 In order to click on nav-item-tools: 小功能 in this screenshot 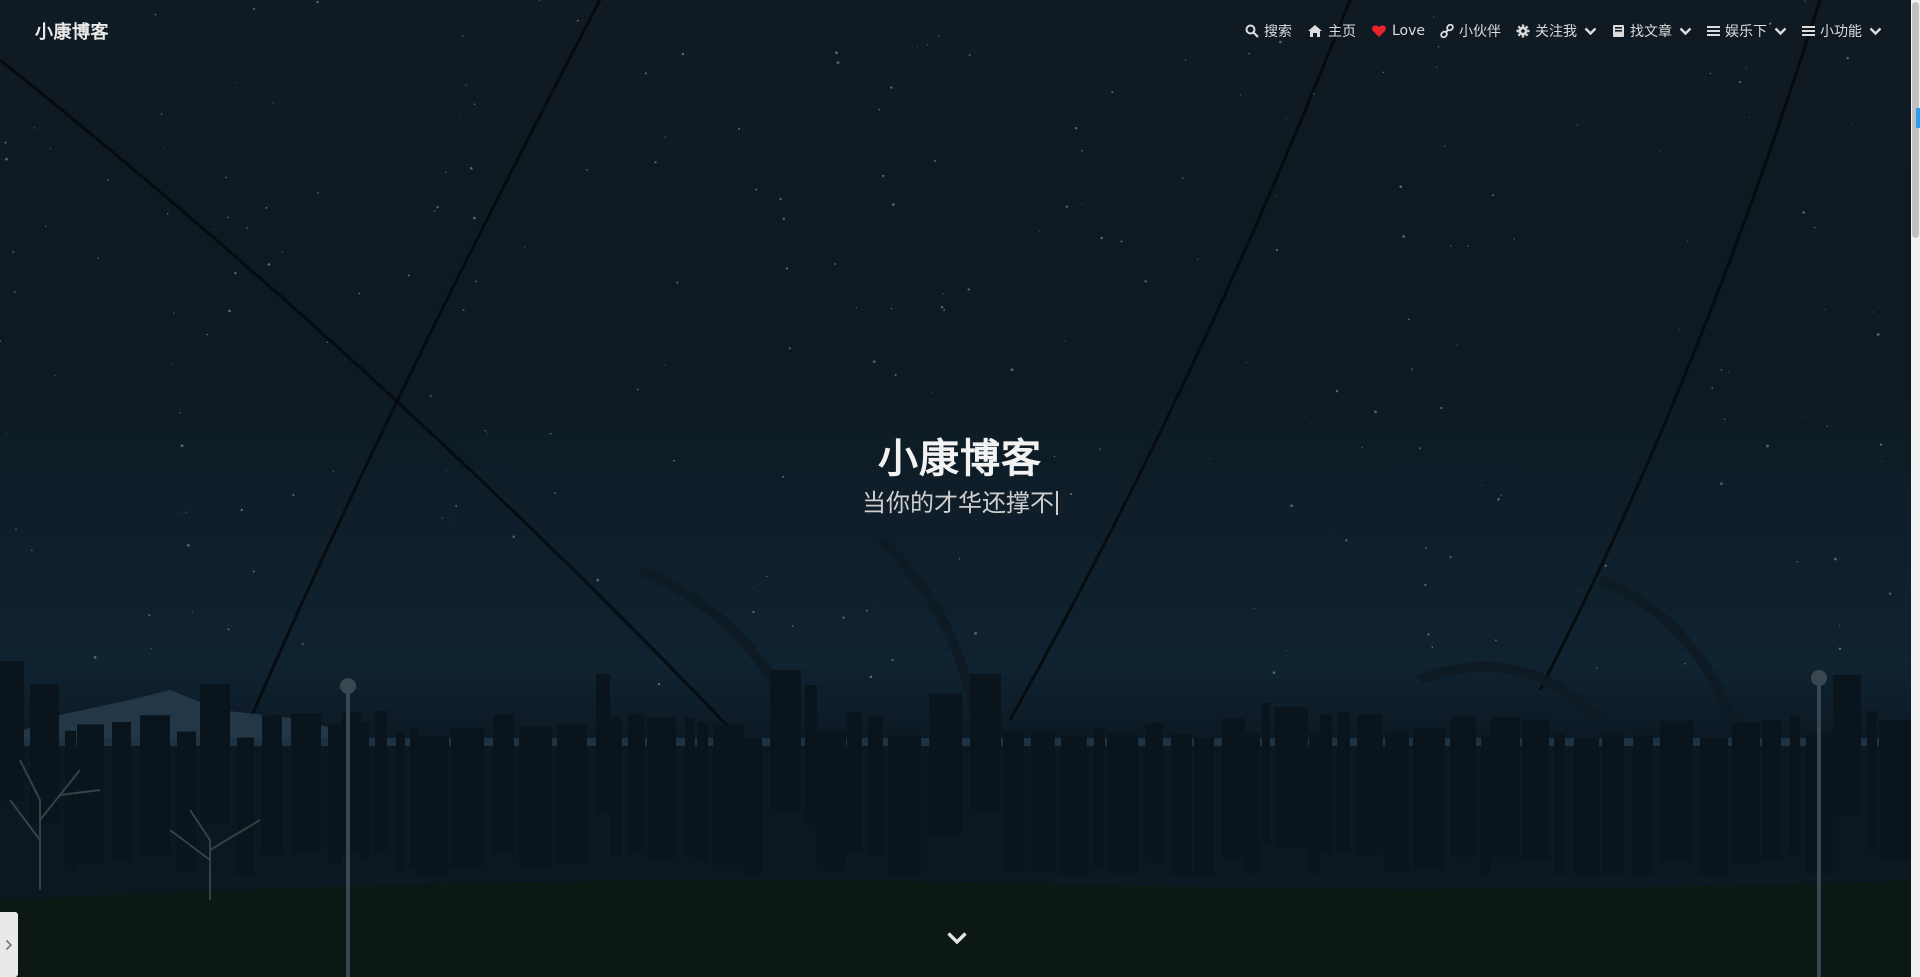, I will do `click(1842, 31)`.